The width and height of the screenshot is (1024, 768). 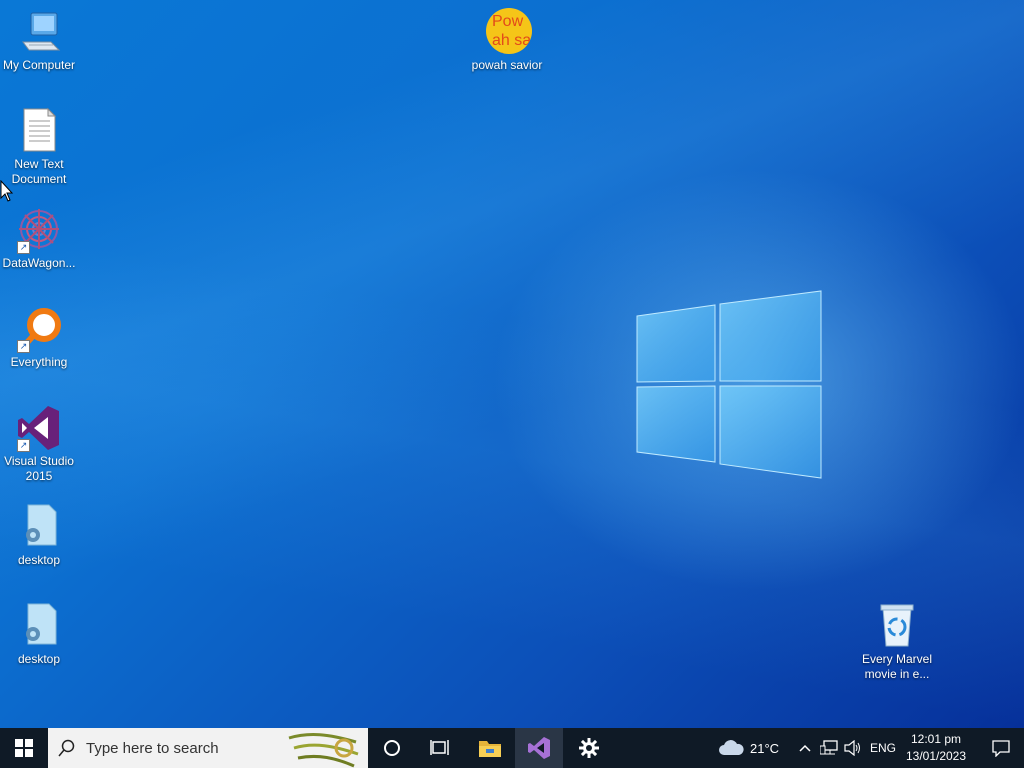 What do you see at coordinates (731, 747) in the screenshot?
I see `cloud-icon` at bounding box center [731, 747].